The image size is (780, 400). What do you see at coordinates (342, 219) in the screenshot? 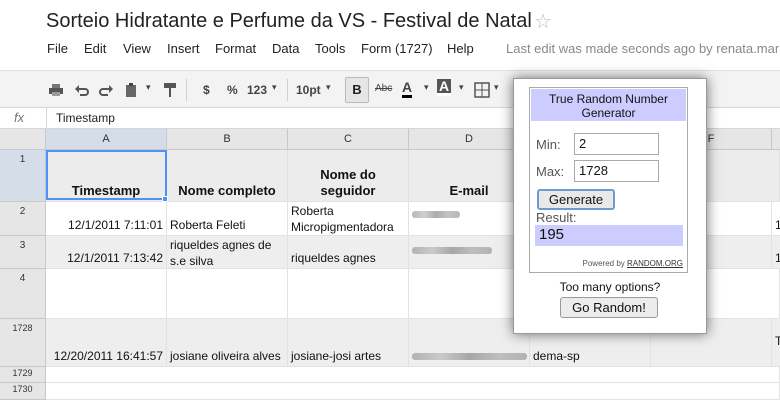
I see `cell-c2-text: Roberta Micropigmentadora` at bounding box center [342, 219].